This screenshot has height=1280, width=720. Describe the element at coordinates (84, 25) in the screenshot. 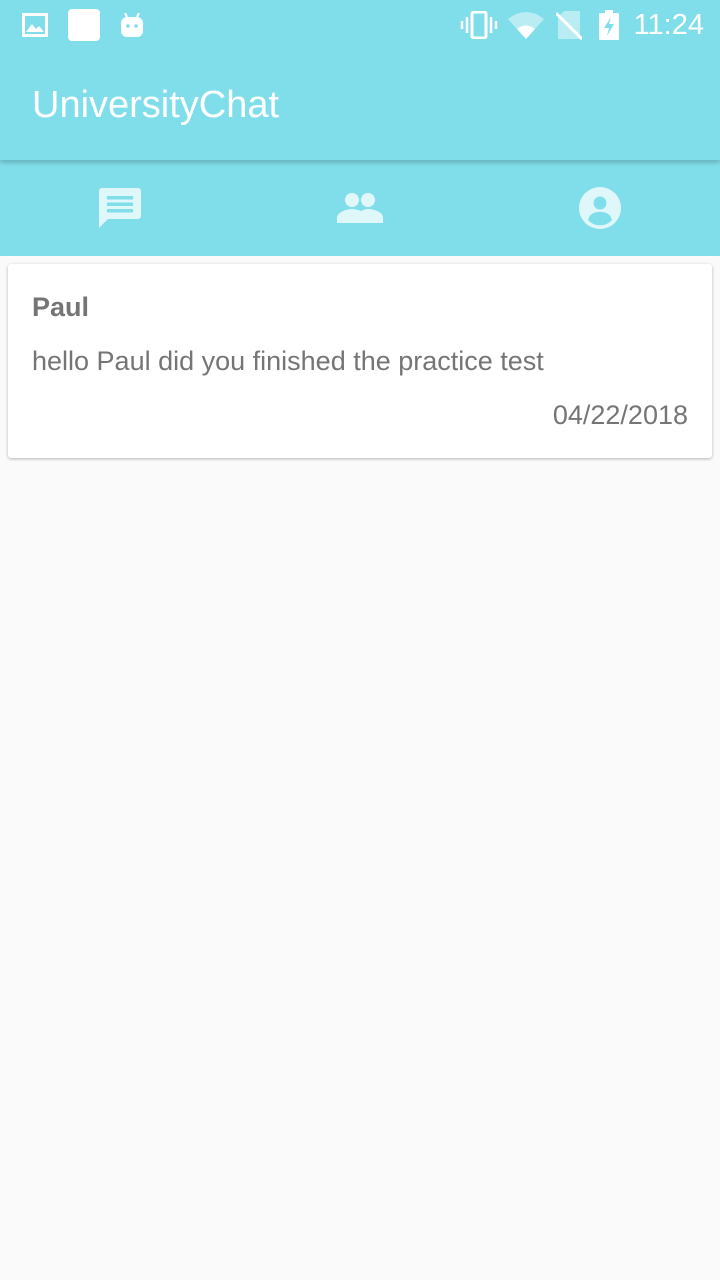

I see `square-notification-icon` at that location.